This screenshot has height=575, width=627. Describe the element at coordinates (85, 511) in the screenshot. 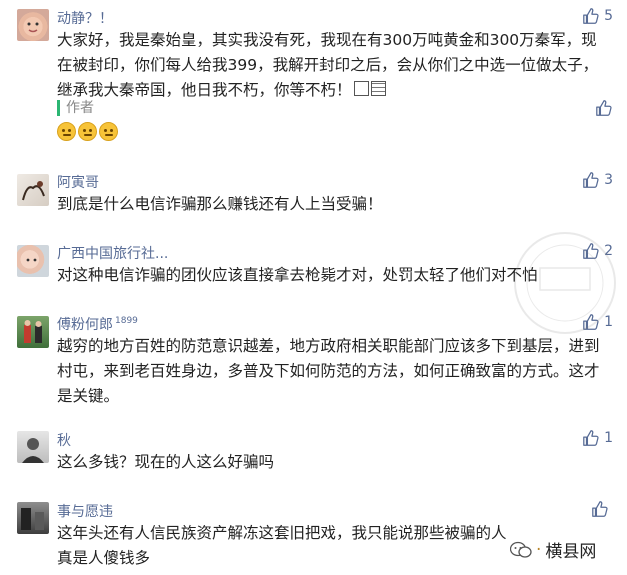

I see `commenter-name: 事与愿违` at that location.